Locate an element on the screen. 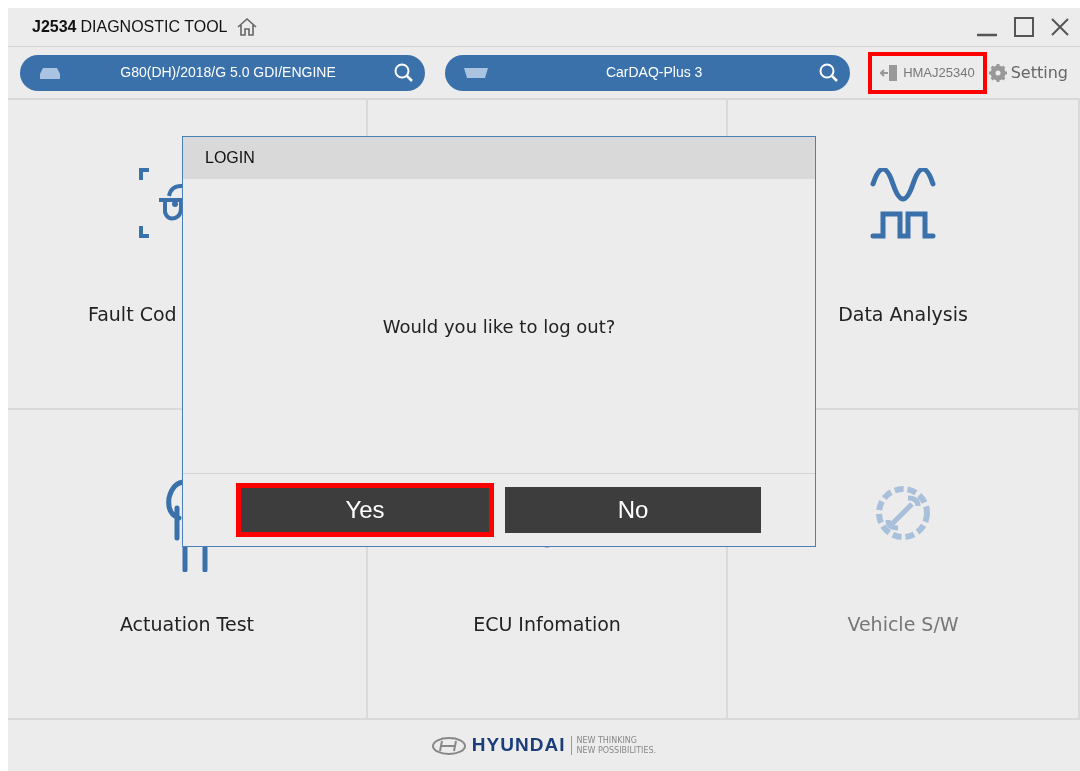 This screenshot has width=1080, height=771. tagline: NEW POSSIBILITIES. is located at coordinates (616, 750).